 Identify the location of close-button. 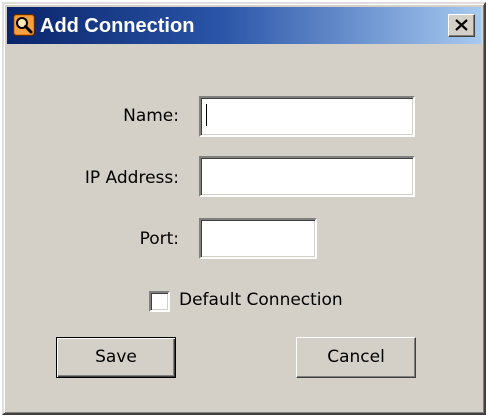
(461, 25).